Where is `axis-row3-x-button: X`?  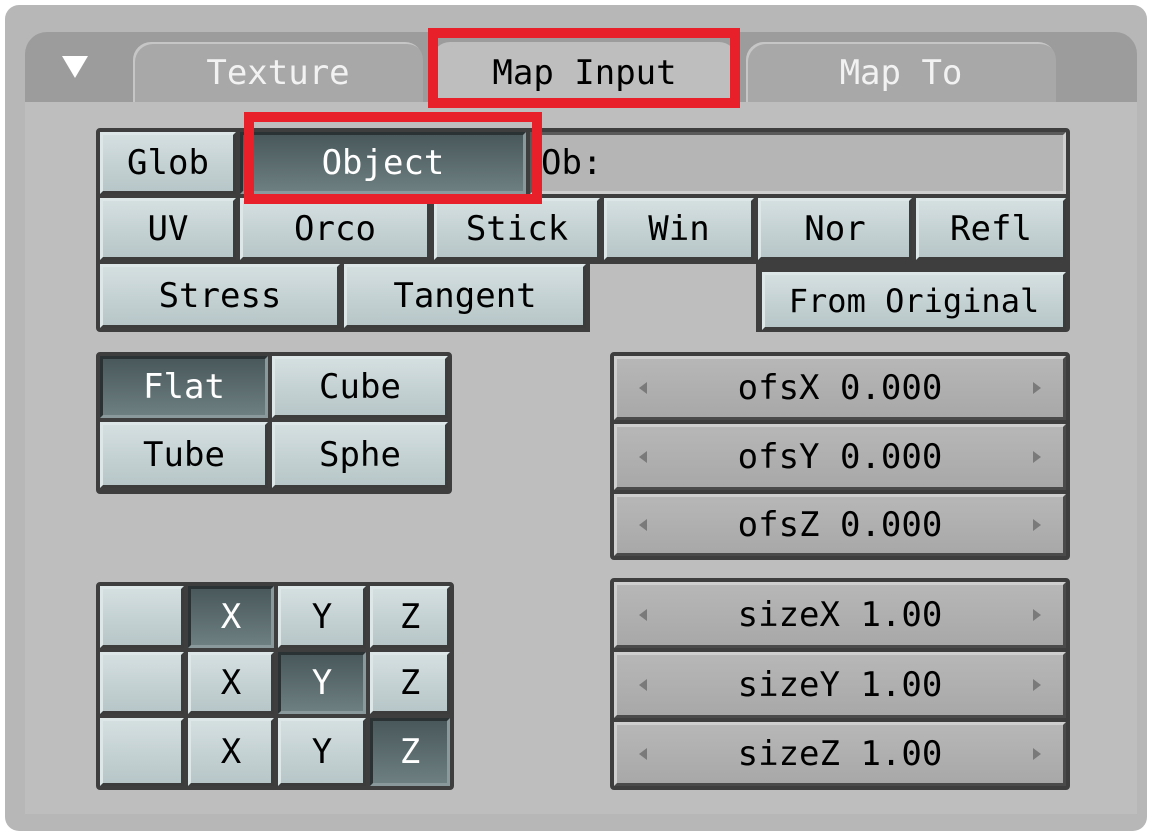 axis-row3-x-button: X is located at coordinates (231, 752).